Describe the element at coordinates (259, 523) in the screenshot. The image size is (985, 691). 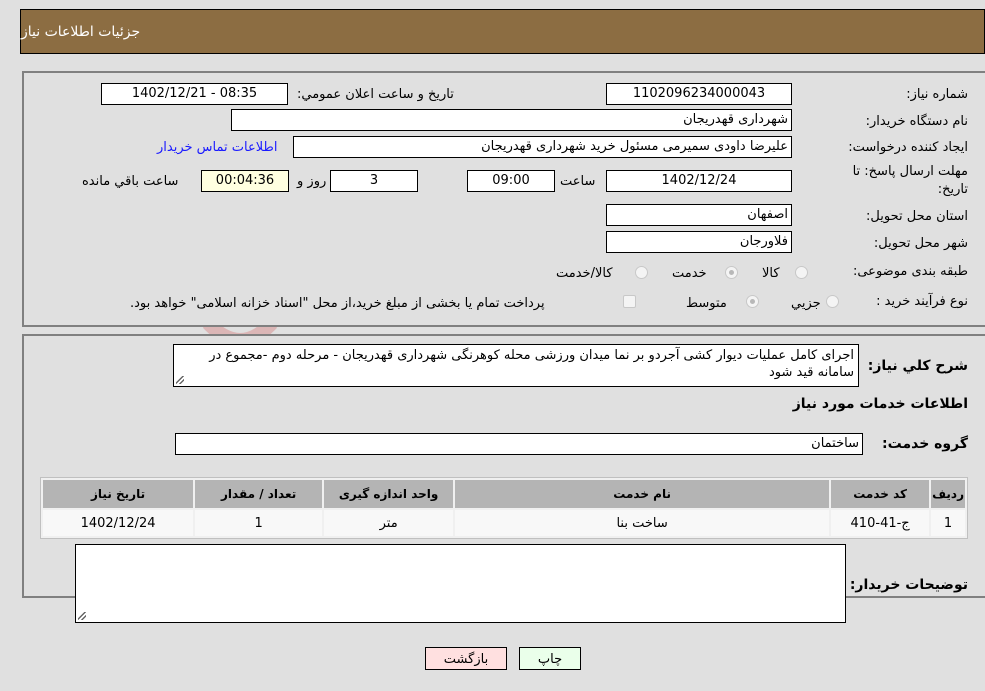
I see `cell-quantity: 1` at that location.